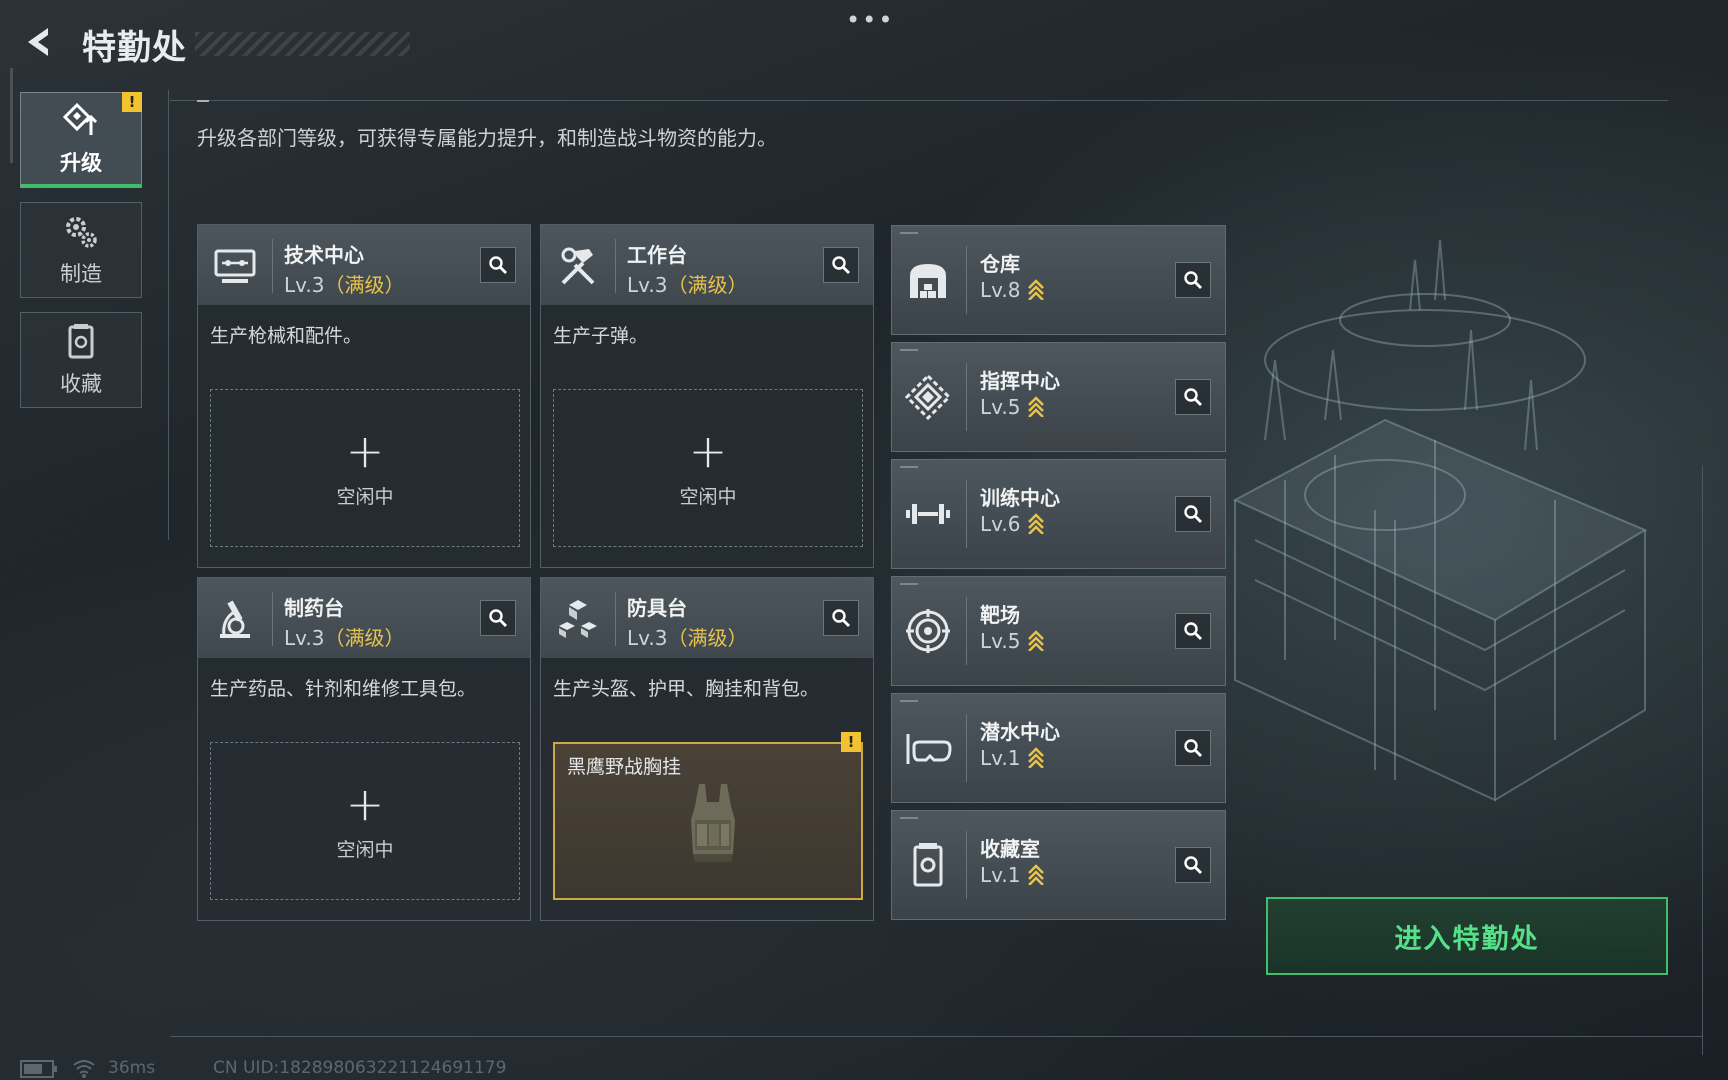 This screenshot has height=1080, width=1728. What do you see at coordinates (324, 255) in the screenshot?
I see `facility-name: 技术中心` at bounding box center [324, 255].